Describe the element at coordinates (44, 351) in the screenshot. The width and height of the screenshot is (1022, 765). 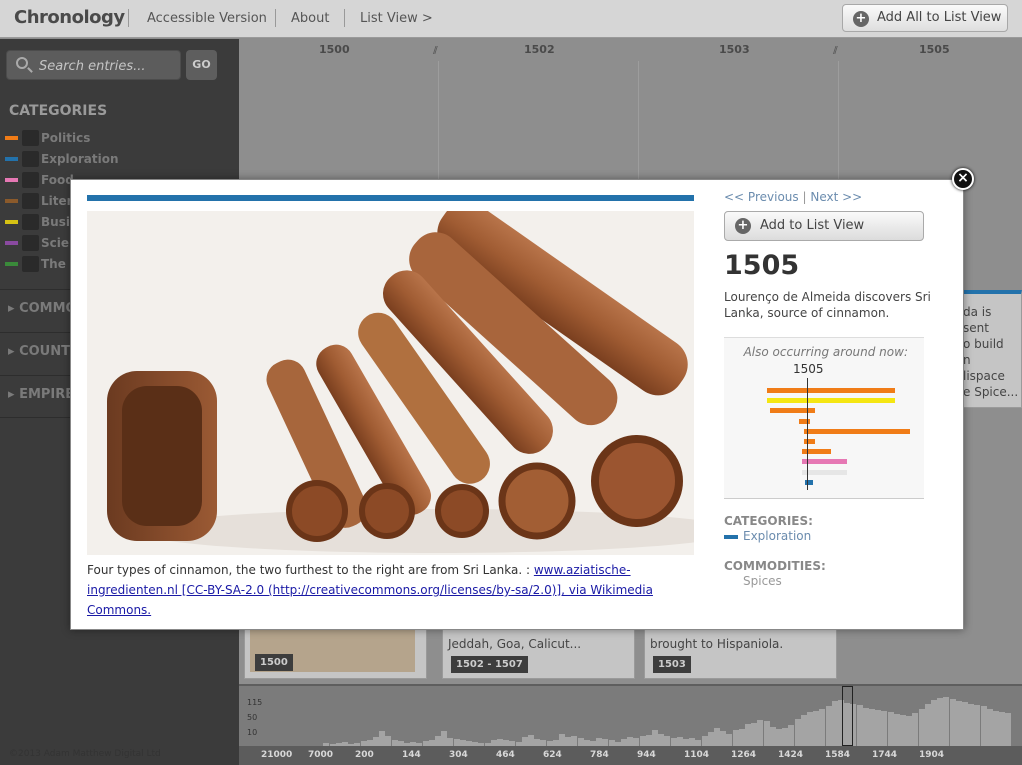
I see `section-label: COUNT` at that location.